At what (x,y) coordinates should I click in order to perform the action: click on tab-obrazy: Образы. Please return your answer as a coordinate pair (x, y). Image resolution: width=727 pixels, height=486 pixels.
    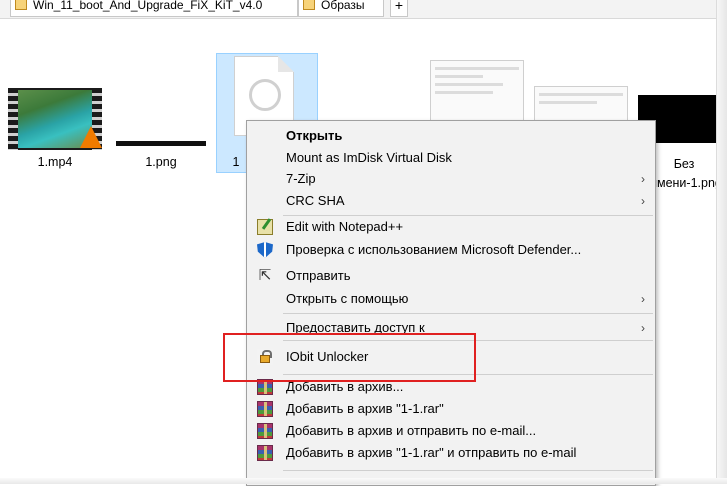
    Looking at the image, I should click on (341, 8).